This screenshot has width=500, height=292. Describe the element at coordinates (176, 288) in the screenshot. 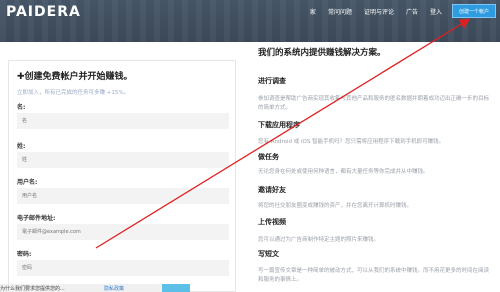

I see `submit-button` at that location.